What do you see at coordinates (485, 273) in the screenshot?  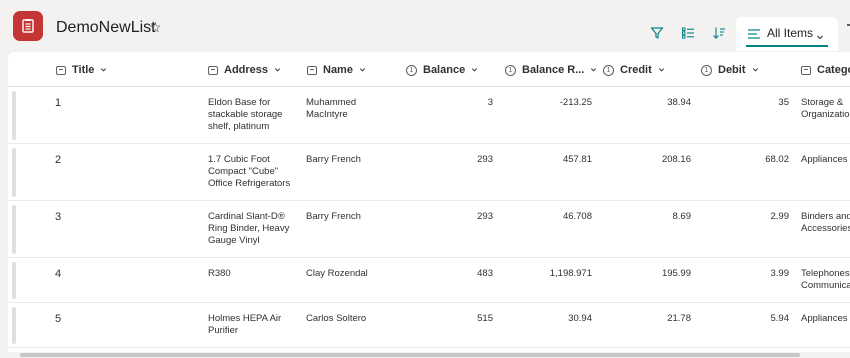 I see `cell-balance: 483` at bounding box center [485, 273].